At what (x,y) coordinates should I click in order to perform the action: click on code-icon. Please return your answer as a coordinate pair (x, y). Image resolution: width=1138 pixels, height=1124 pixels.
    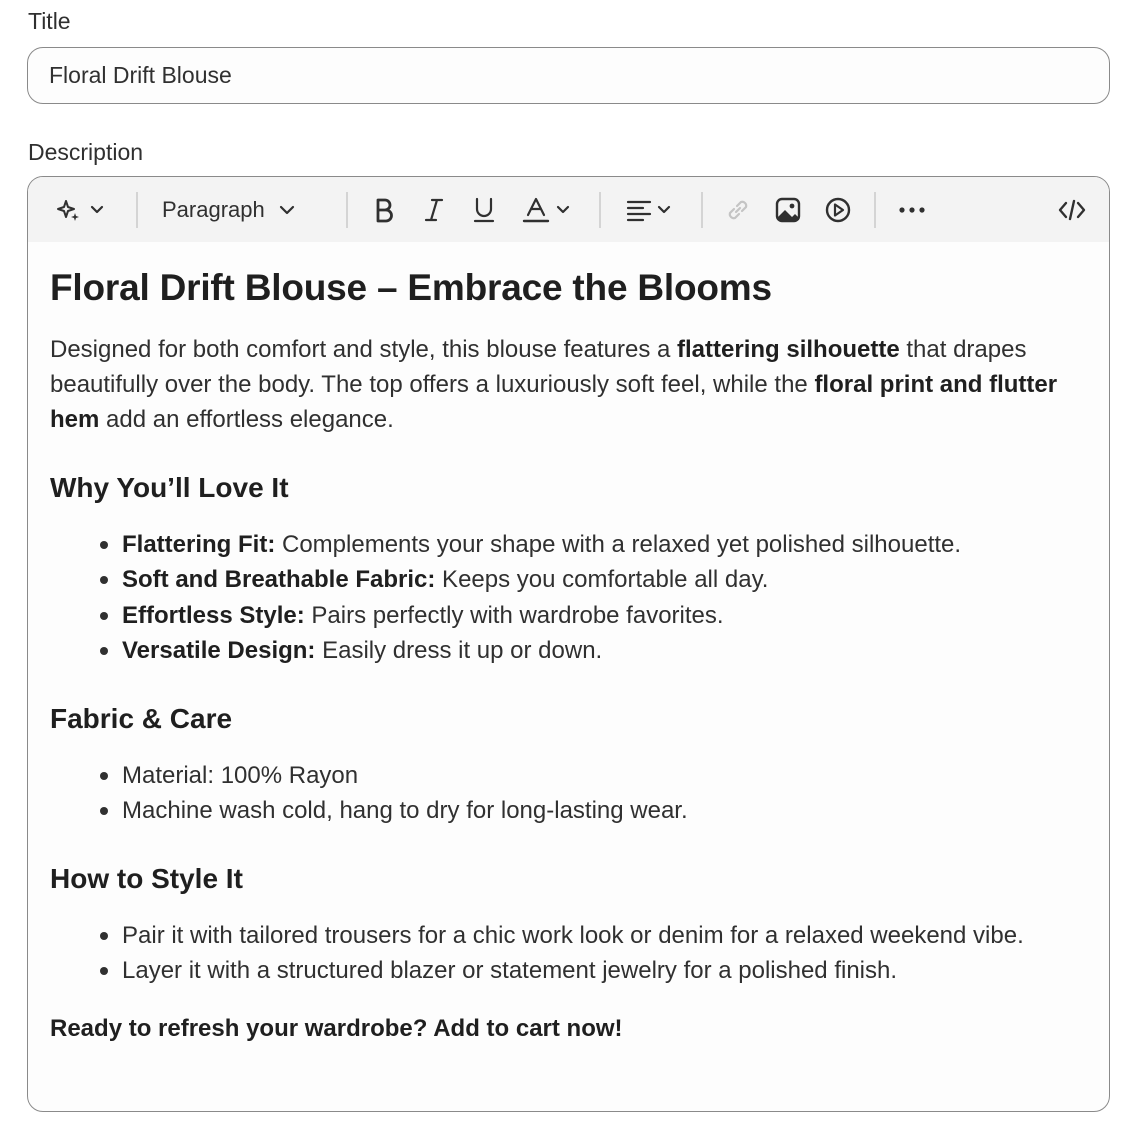
    Looking at the image, I should click on (1072, 210).